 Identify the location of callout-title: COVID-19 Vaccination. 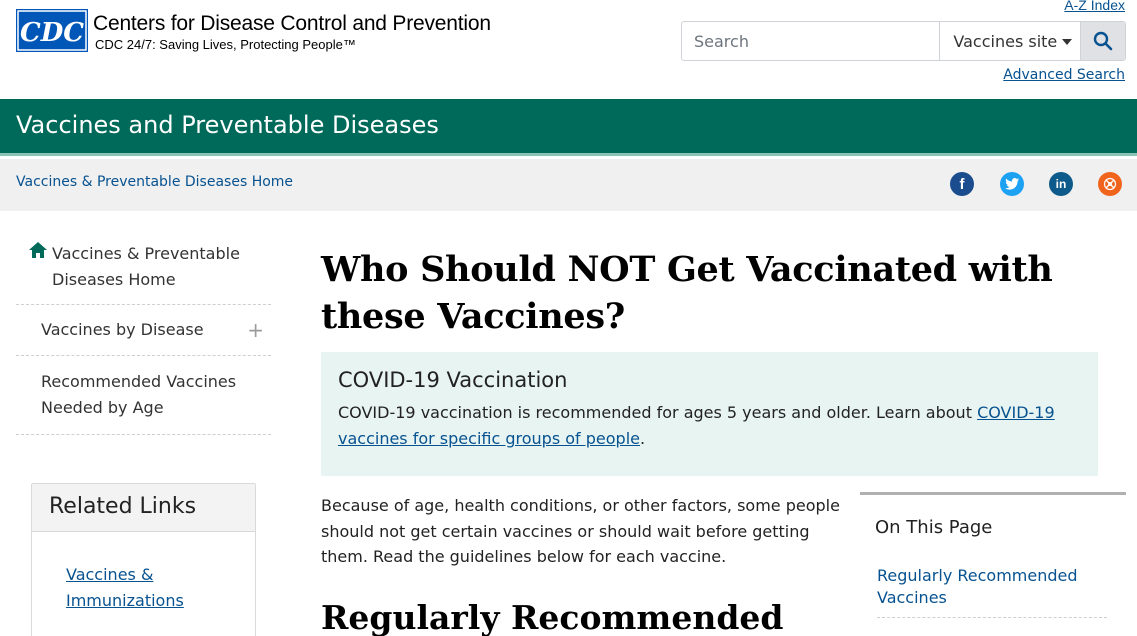
(453, 380).